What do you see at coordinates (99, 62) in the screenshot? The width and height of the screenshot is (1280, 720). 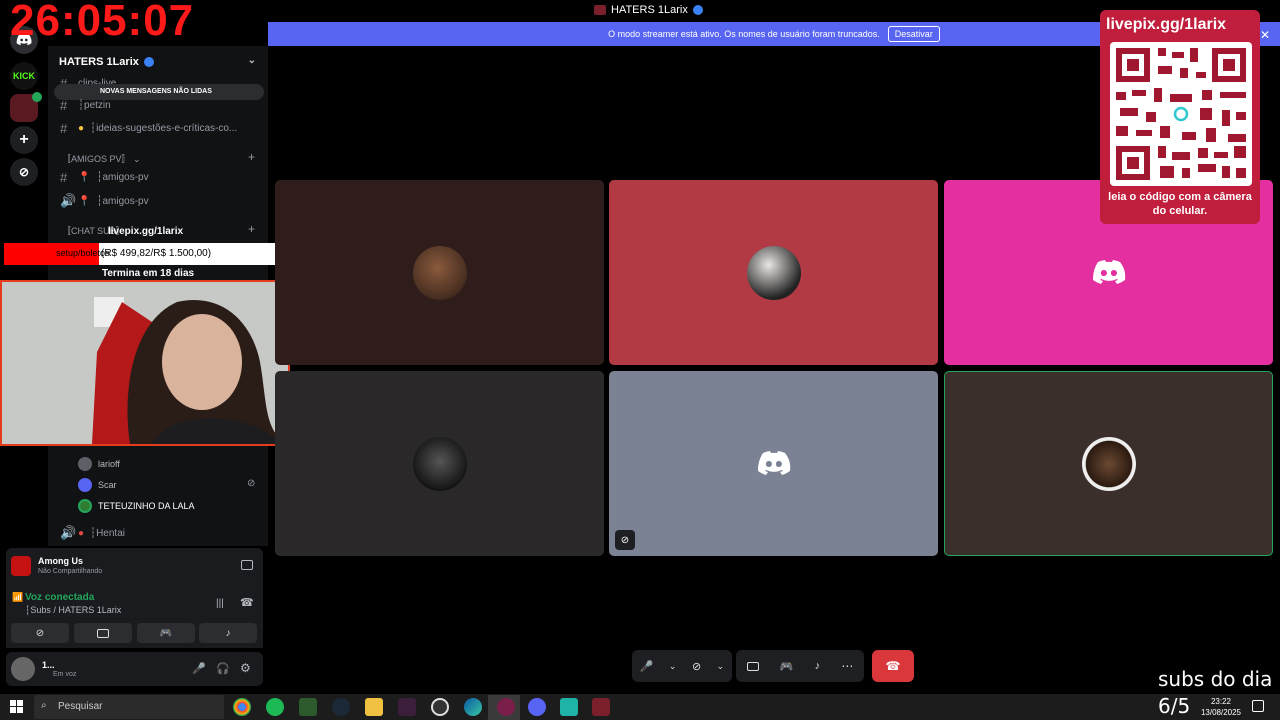 I see `server-name: HATERS 1Larix` at bounding box center [99, 62].